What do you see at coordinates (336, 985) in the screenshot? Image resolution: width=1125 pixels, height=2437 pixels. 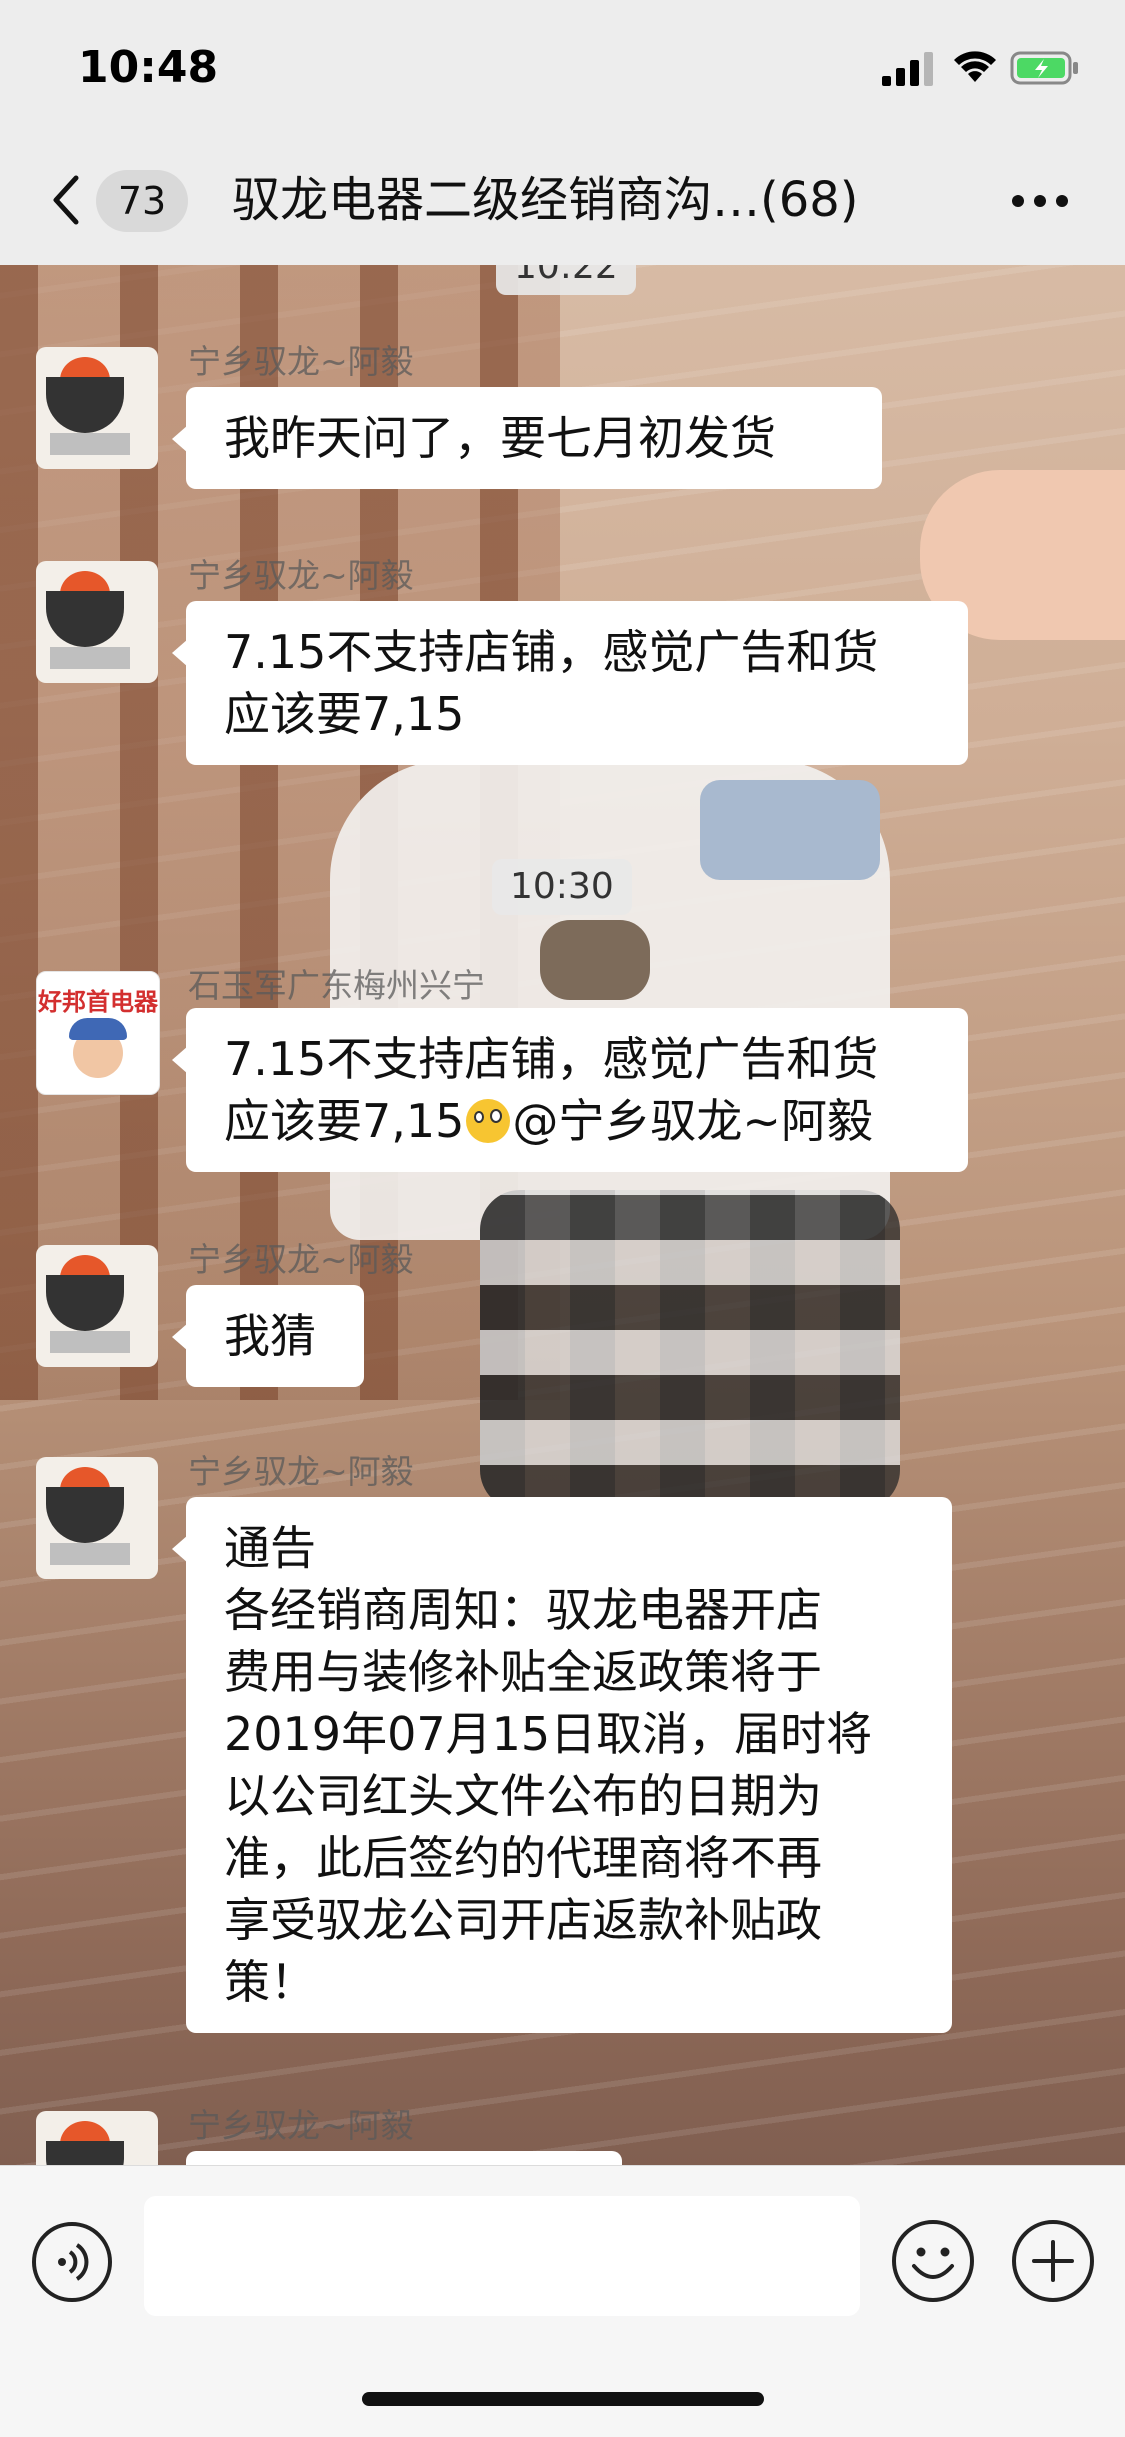 I see `sender-name: 石玉军广东梅州兴宁` at bounding box center [336, 985].